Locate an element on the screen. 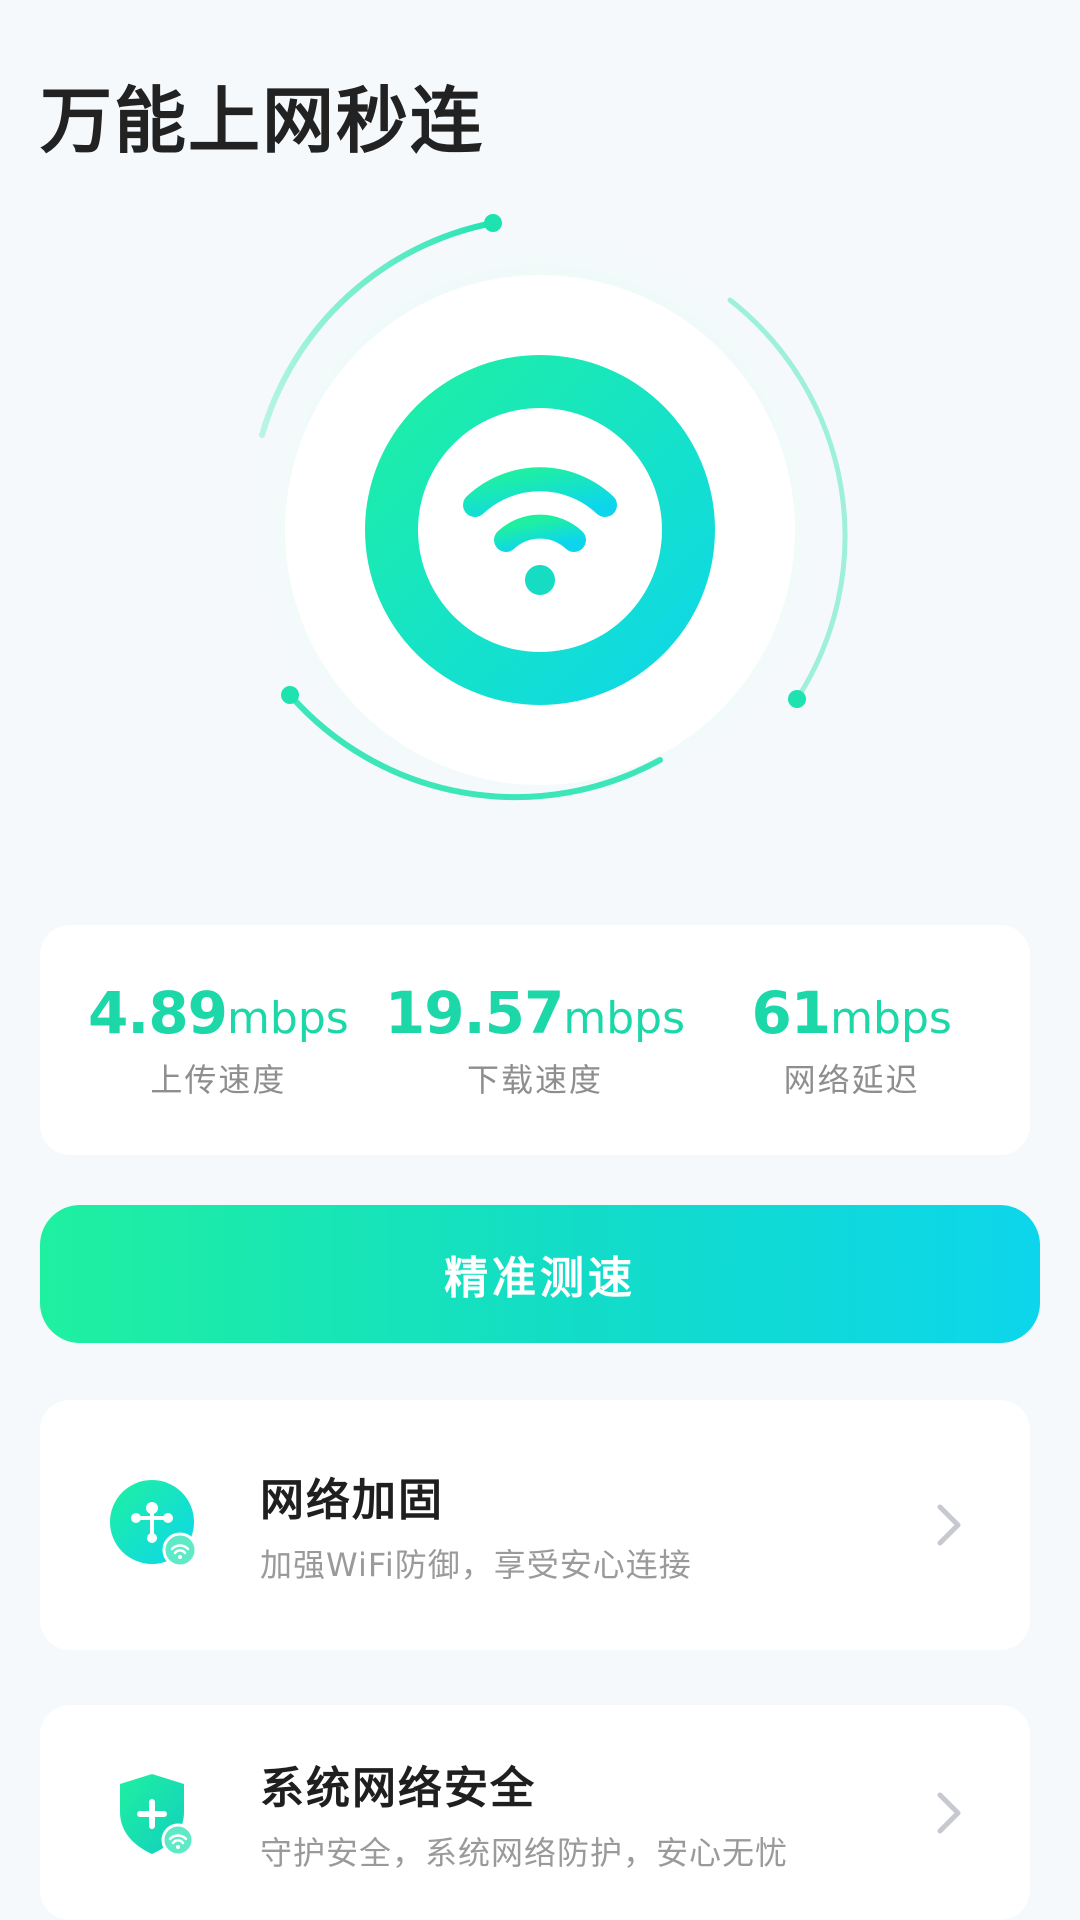  stat-download: 19.57 mbps 下载速度 is located at coordinates (535, 1040).